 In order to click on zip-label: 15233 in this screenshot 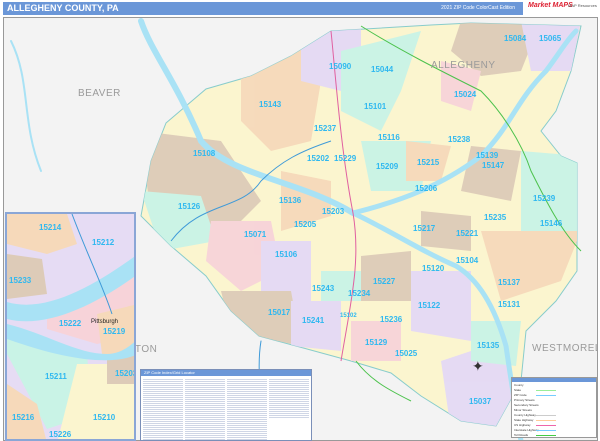, I will do `click(20, 280)`.